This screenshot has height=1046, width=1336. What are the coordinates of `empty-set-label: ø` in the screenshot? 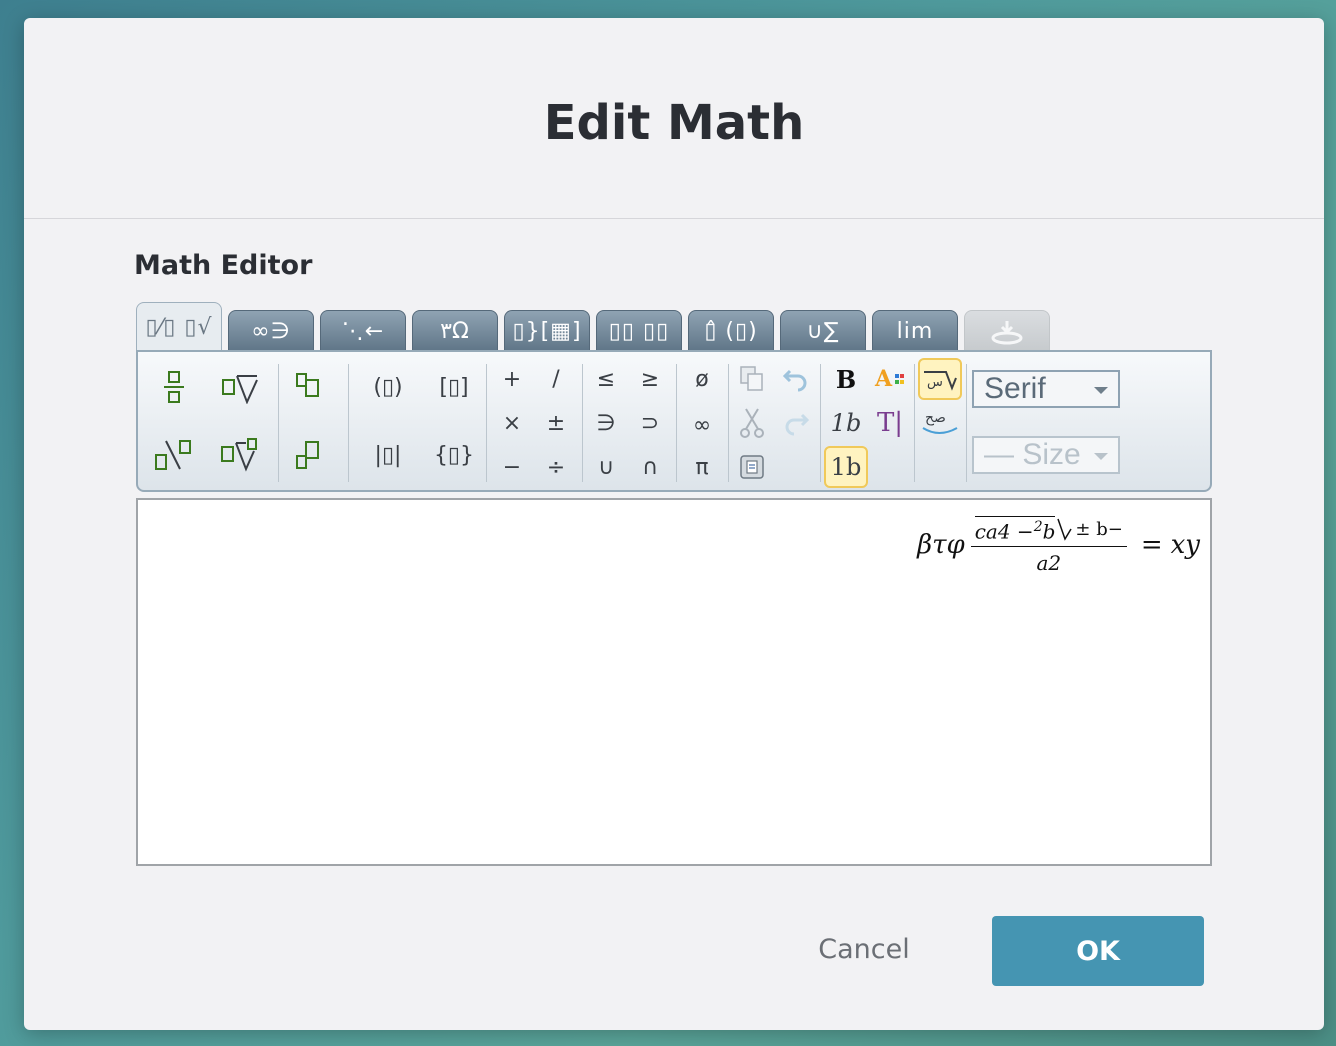 It's located at (702, 379).